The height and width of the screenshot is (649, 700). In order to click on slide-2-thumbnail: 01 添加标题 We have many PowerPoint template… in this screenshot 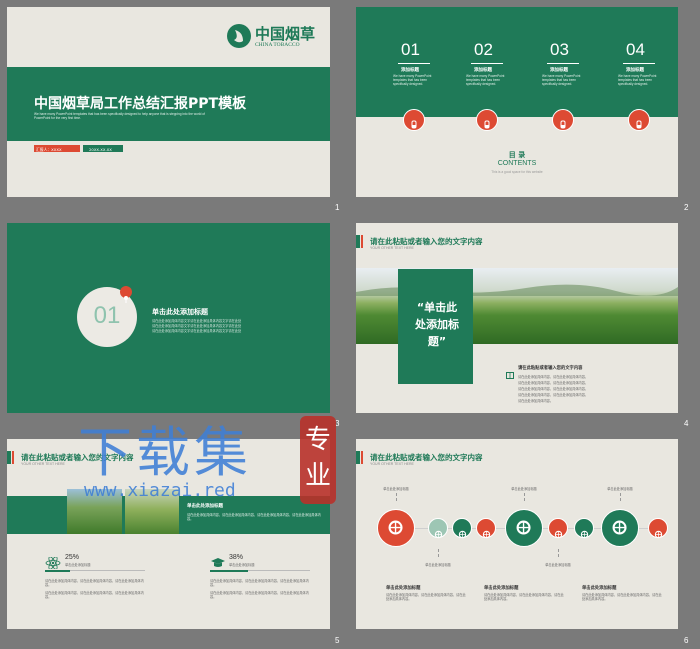, I will do `click(517, 102)`.